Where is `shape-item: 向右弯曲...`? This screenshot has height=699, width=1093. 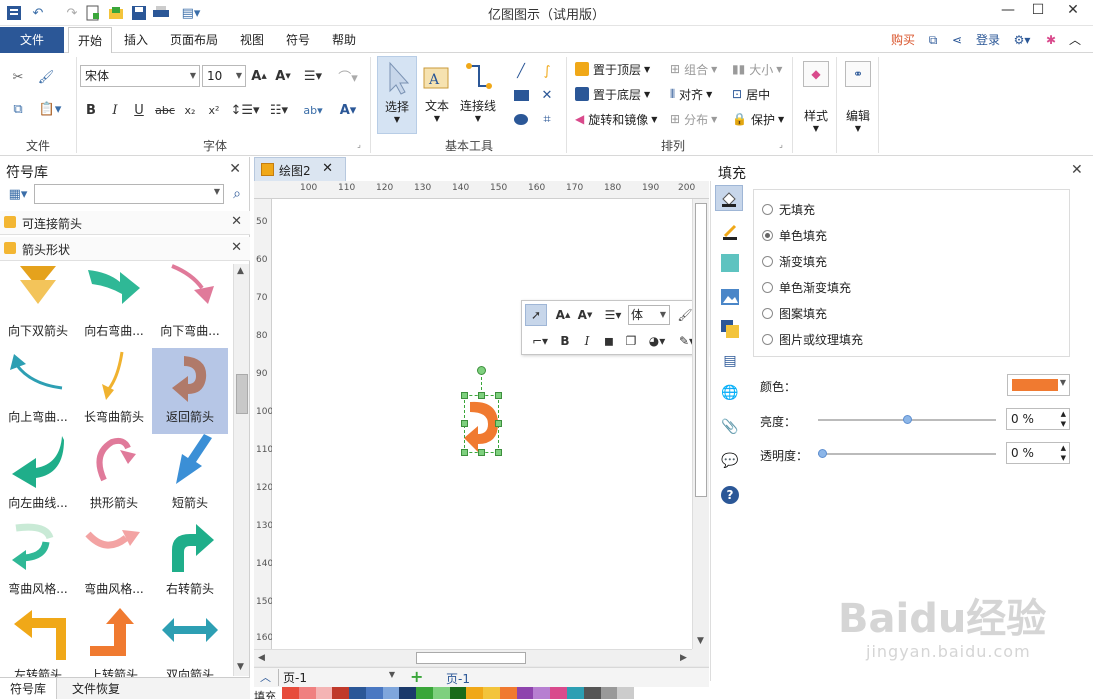 shape-item: 向右弯曲... is located at coordinates (114, 305).